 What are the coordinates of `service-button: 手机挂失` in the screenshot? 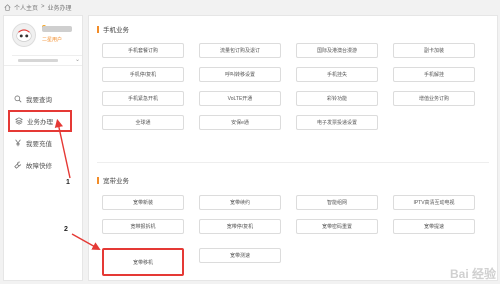 It's located at (337, 74).